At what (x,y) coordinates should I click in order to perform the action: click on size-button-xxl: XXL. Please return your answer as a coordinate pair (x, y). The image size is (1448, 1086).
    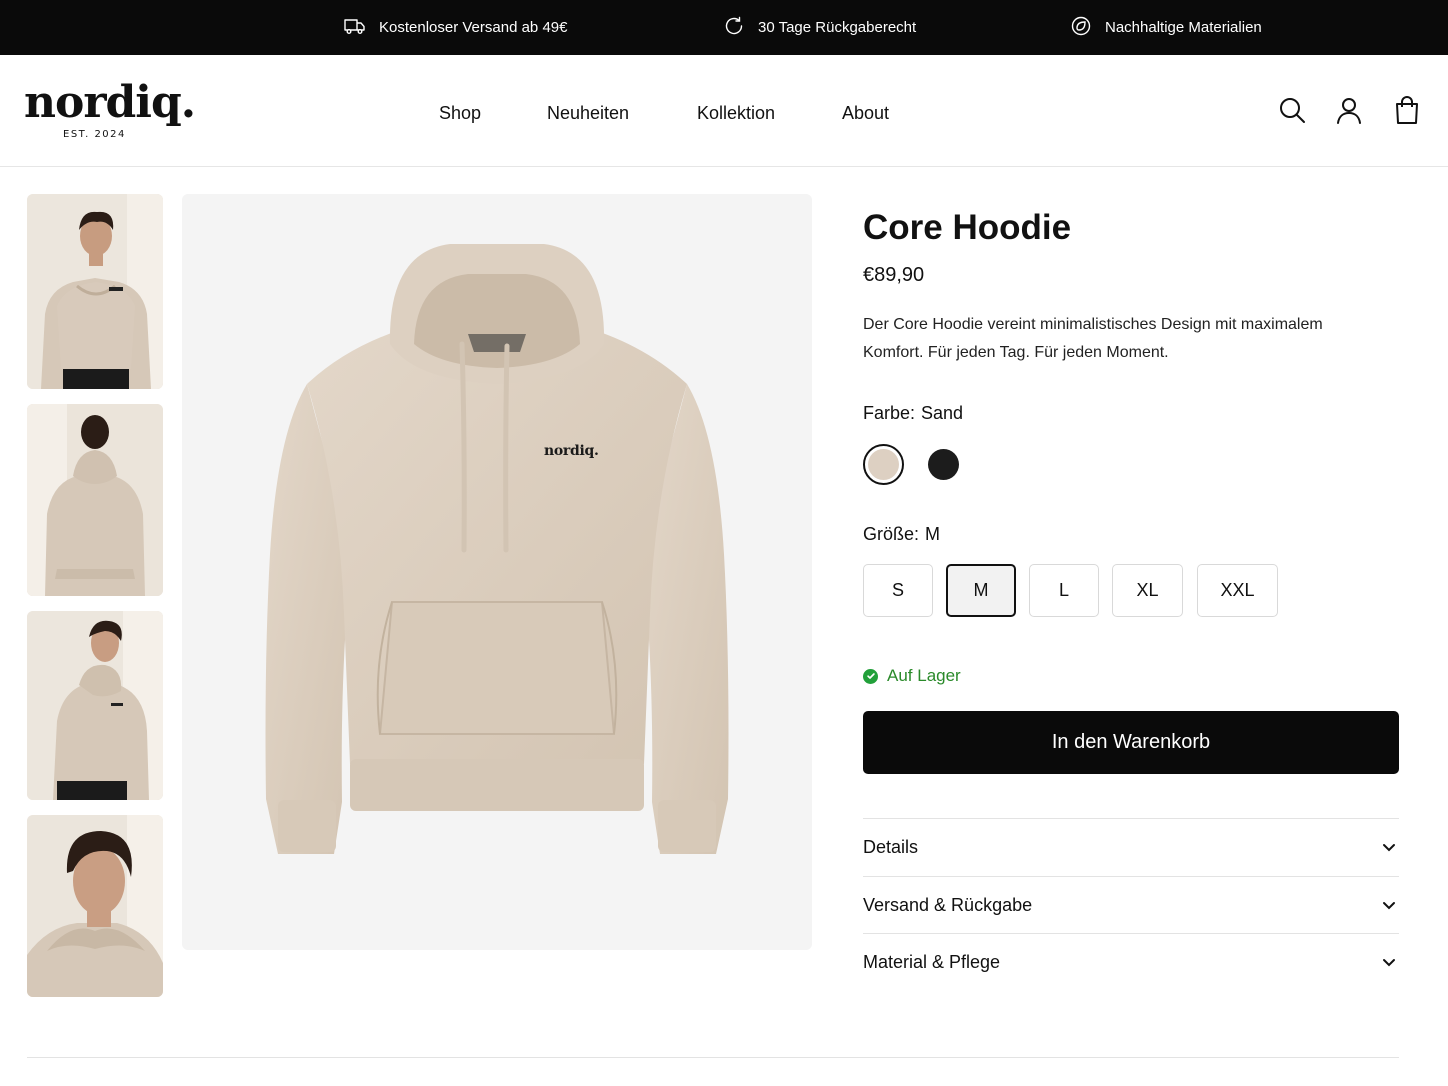
    Looking at the image, I should click on (1237, 590).